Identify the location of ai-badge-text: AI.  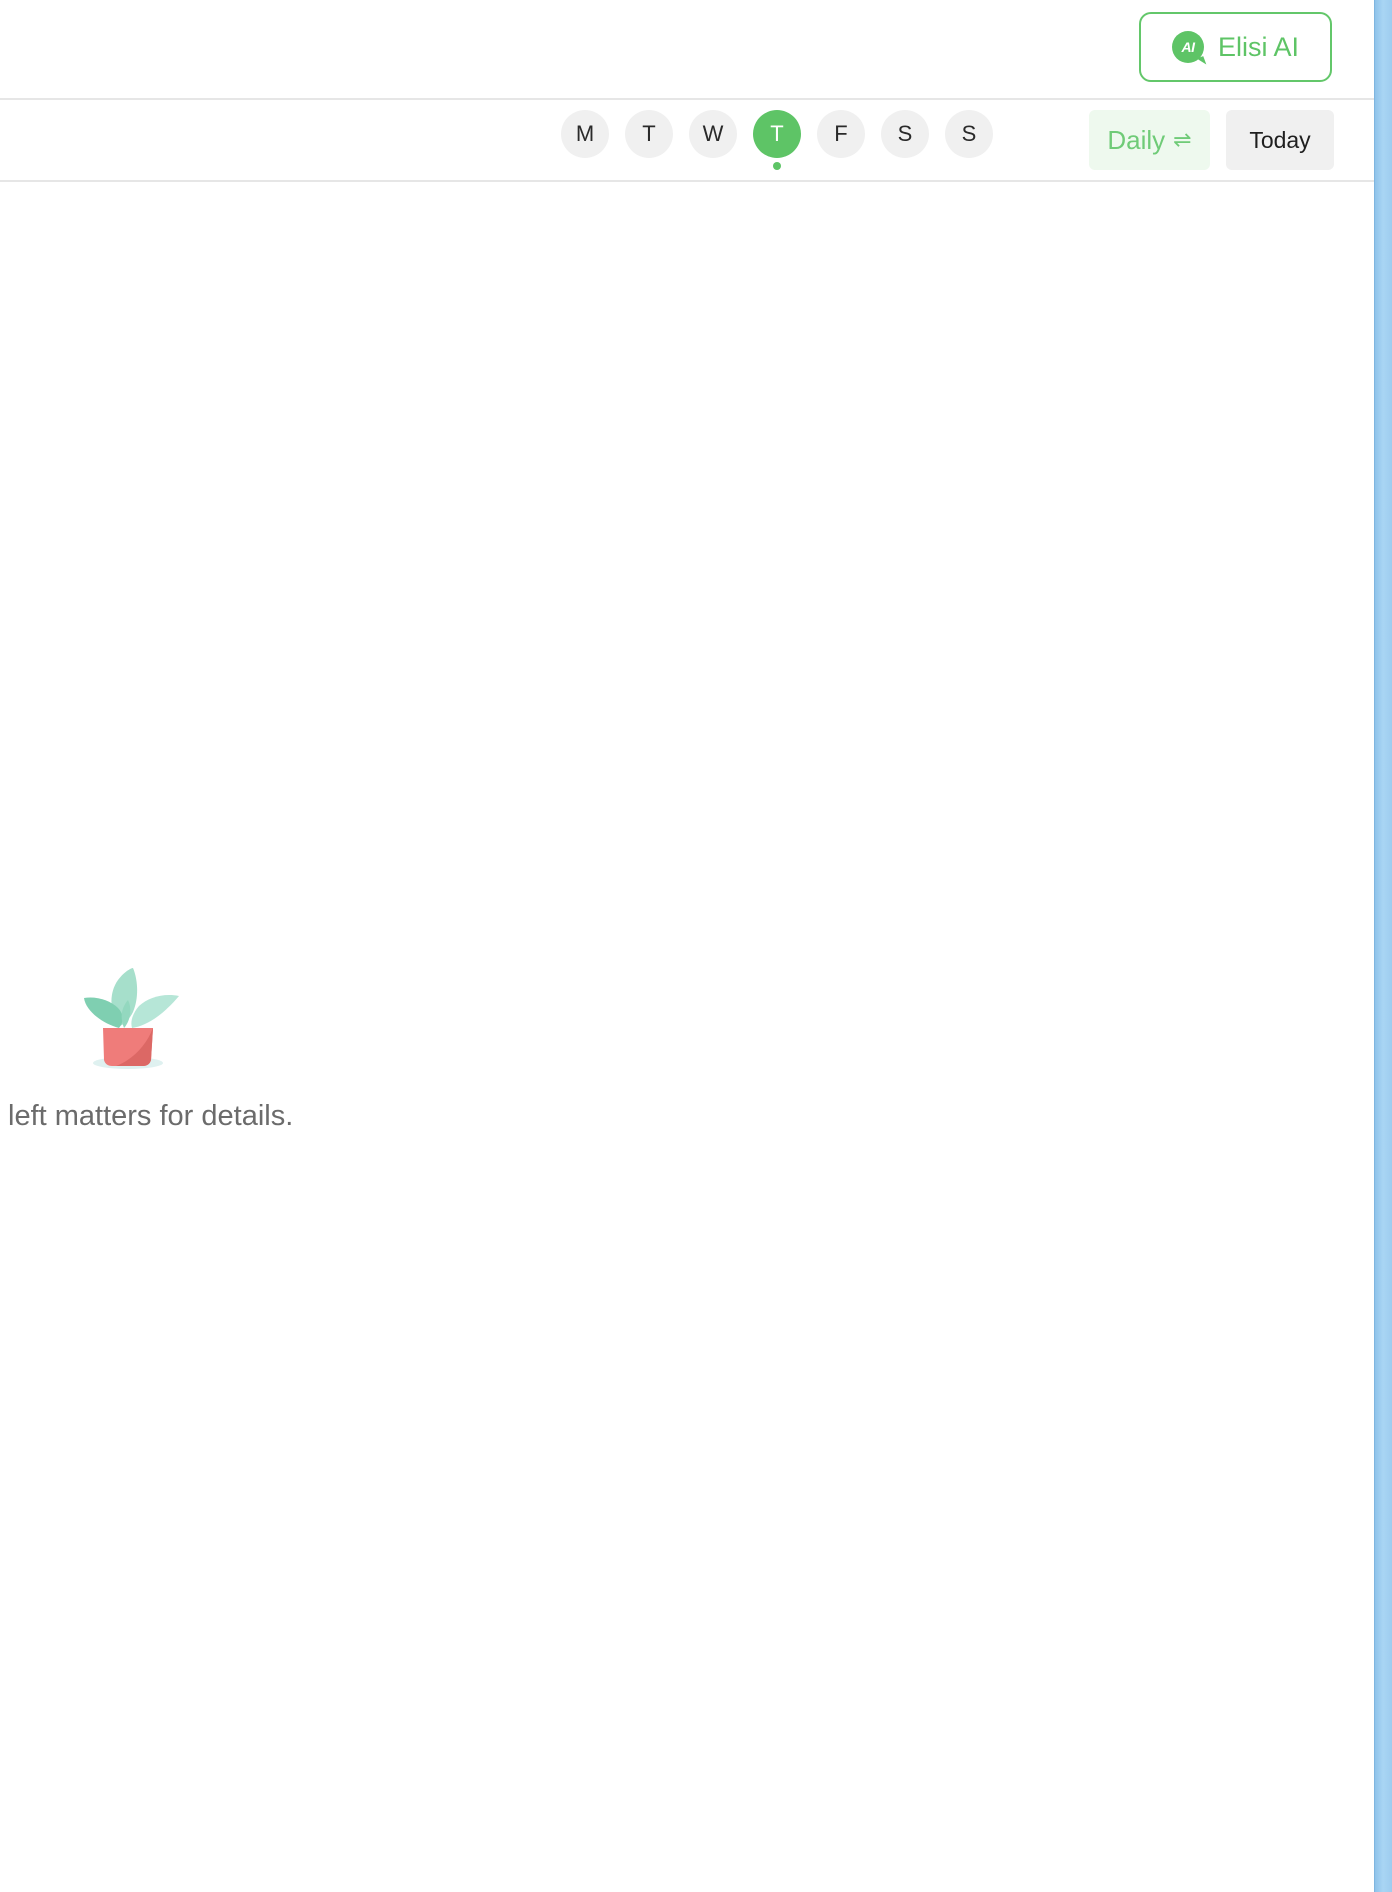
(1188, 47).